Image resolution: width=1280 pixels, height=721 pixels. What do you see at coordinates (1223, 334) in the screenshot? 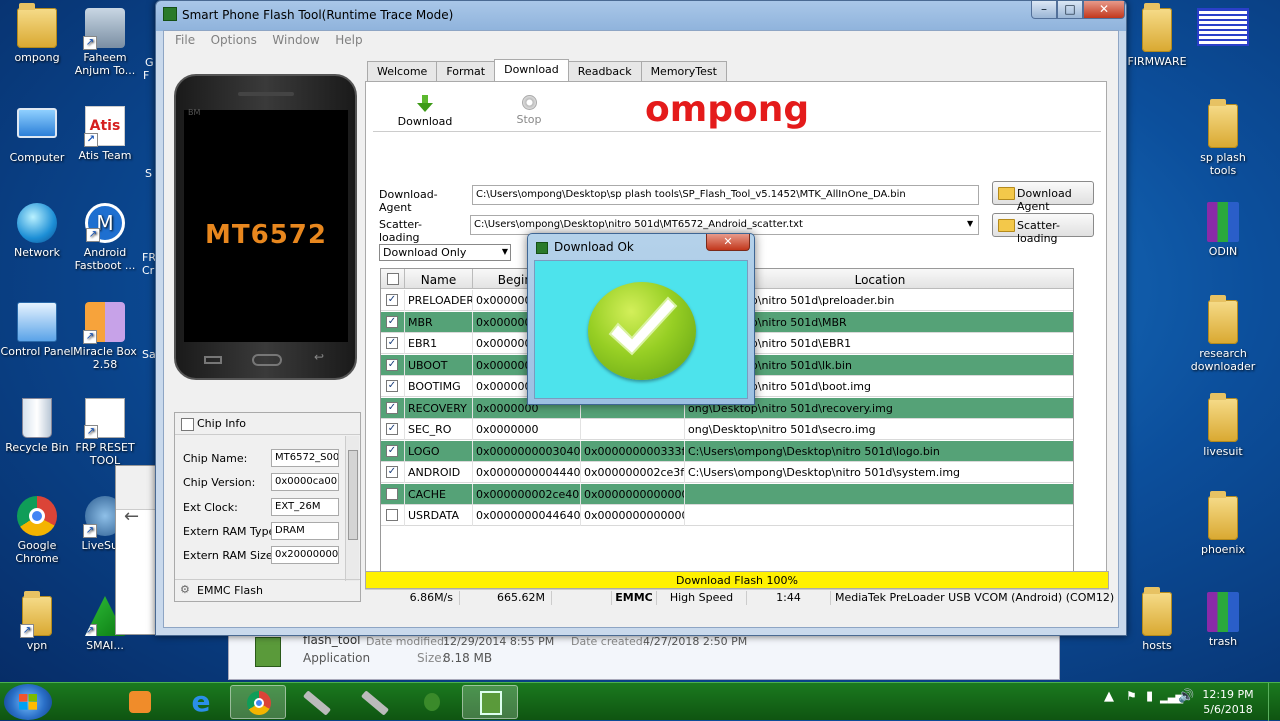
I see `desktop-icon-research-downloader: research downloader` at bounding box center [1223, 334].